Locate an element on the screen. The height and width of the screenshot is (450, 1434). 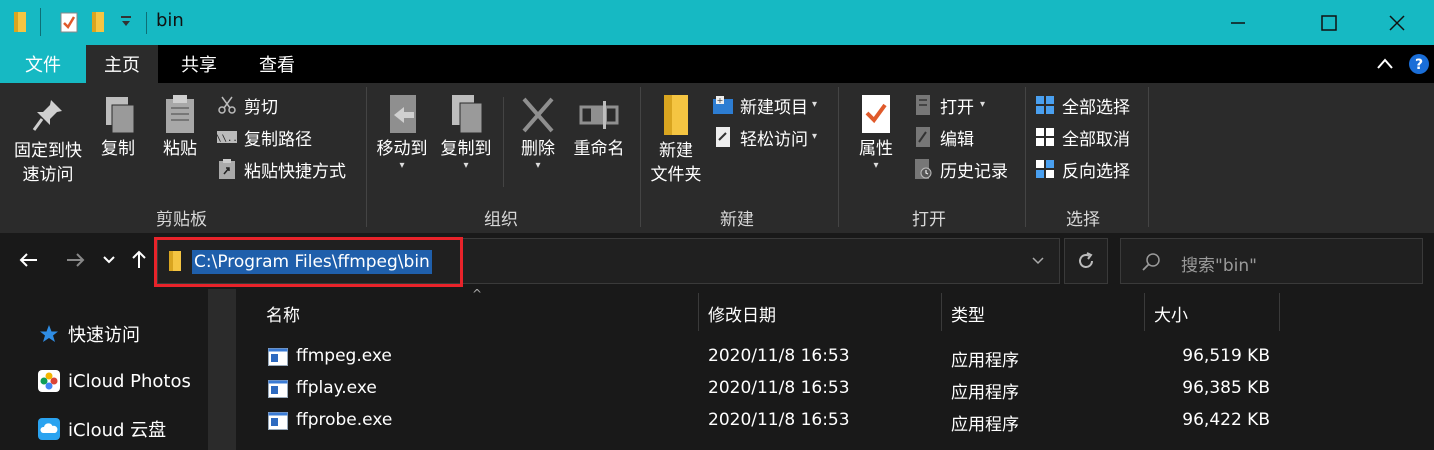
new-folder-label-line1: 新建 is located at coordinates (676, 151).